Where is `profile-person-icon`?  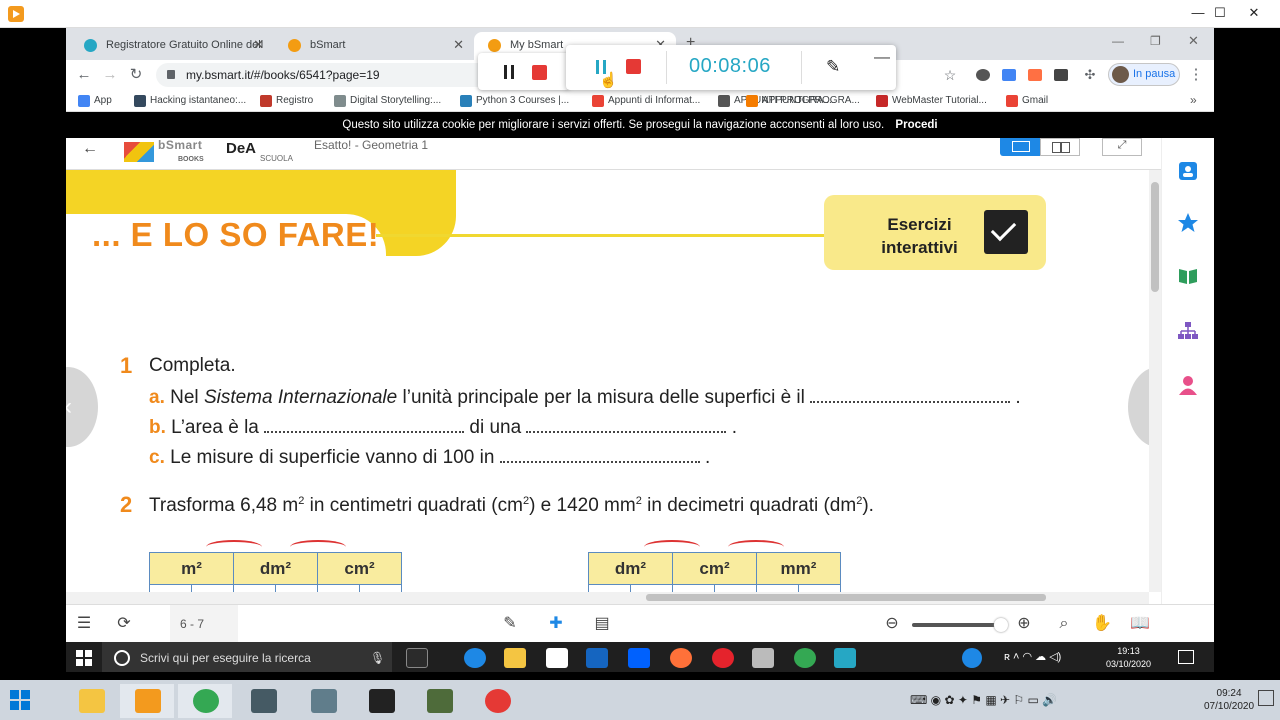
profile-person-icon is located at coordinates (1188, 386).